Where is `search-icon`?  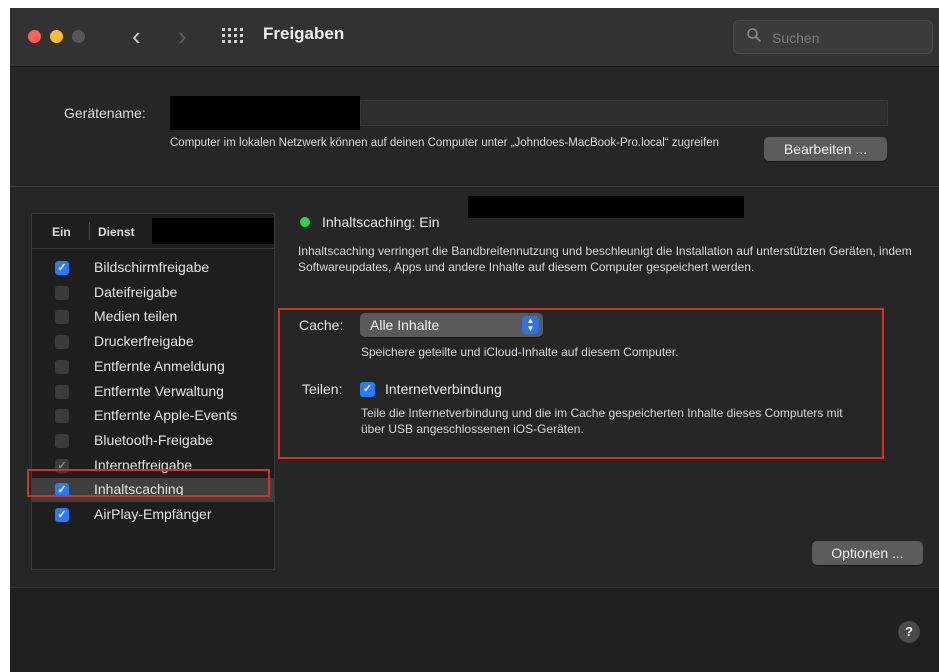 search-icon is located at coordinates (754, 35).